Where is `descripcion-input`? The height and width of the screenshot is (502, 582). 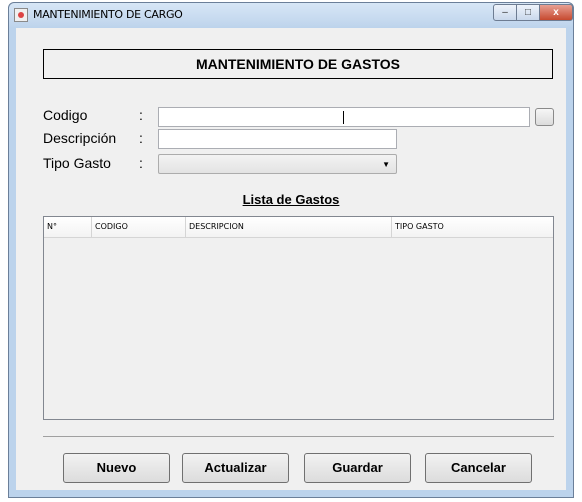
descripcion-input is located at coordinates (277, 139).